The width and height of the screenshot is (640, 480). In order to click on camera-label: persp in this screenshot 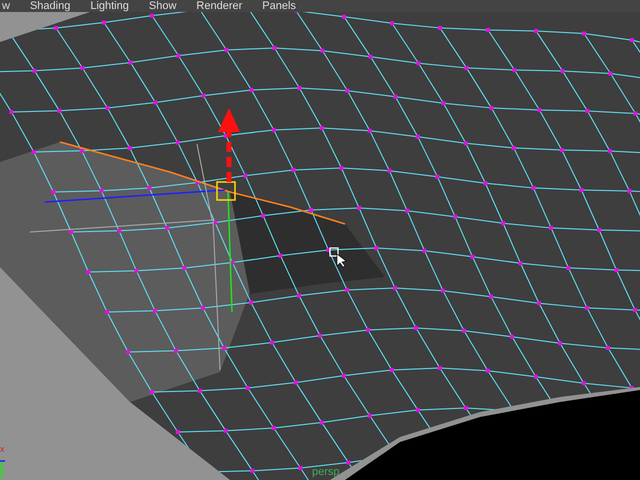, I will do `click(326, 472)`.